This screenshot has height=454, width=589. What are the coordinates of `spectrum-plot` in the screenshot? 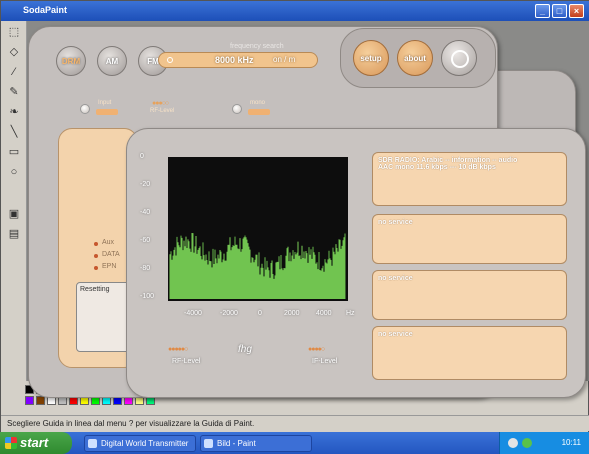 It's located at (258, 229).